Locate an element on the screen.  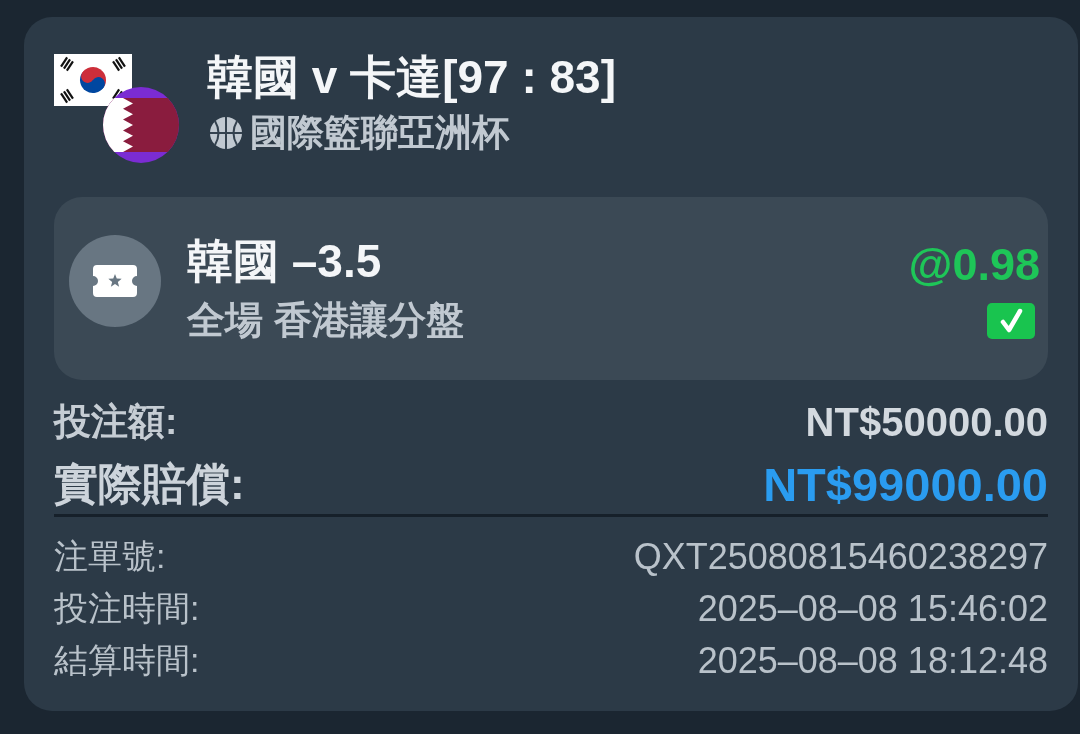
detail-label: 結算時間: is located at coordinates (127, 660).